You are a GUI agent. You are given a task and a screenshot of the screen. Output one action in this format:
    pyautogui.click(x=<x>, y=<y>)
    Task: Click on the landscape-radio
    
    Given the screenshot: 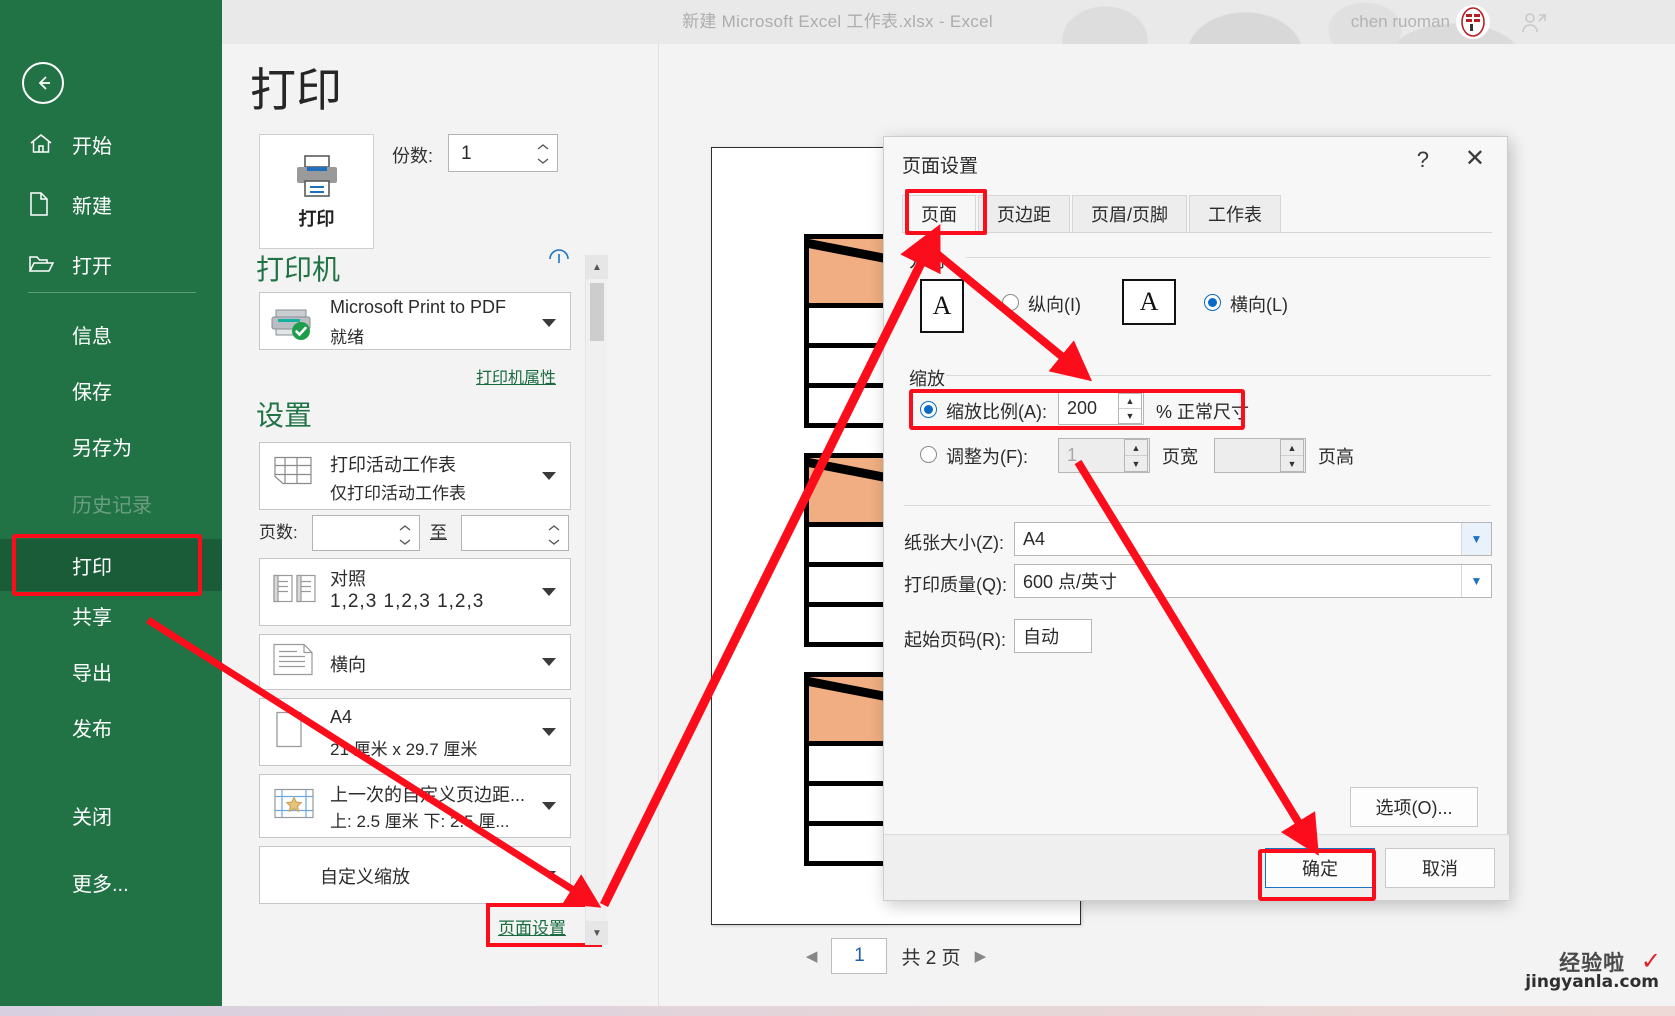 What is the action you would take?
    pyautogui.click(x=1212, y=302)
    